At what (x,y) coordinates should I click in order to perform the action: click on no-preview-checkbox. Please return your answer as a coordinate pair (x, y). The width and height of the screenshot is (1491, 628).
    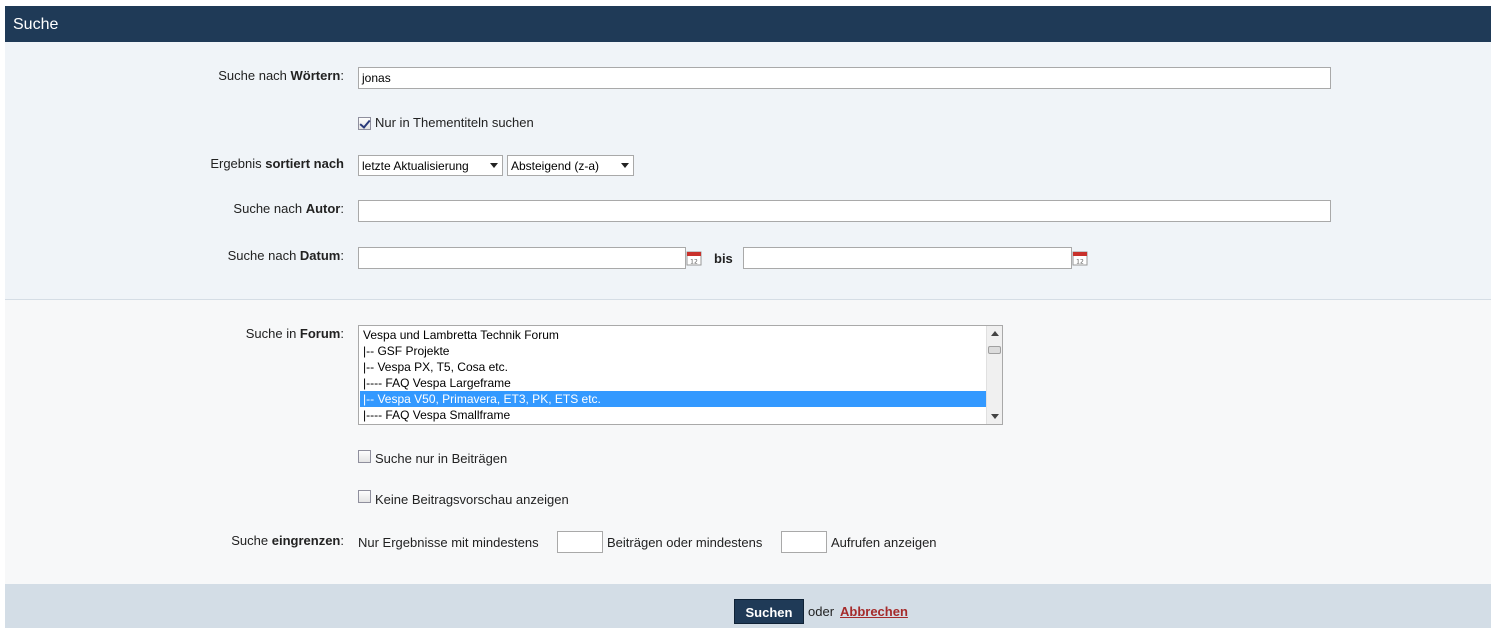
    Looking at the image, I should click on (364, 496).